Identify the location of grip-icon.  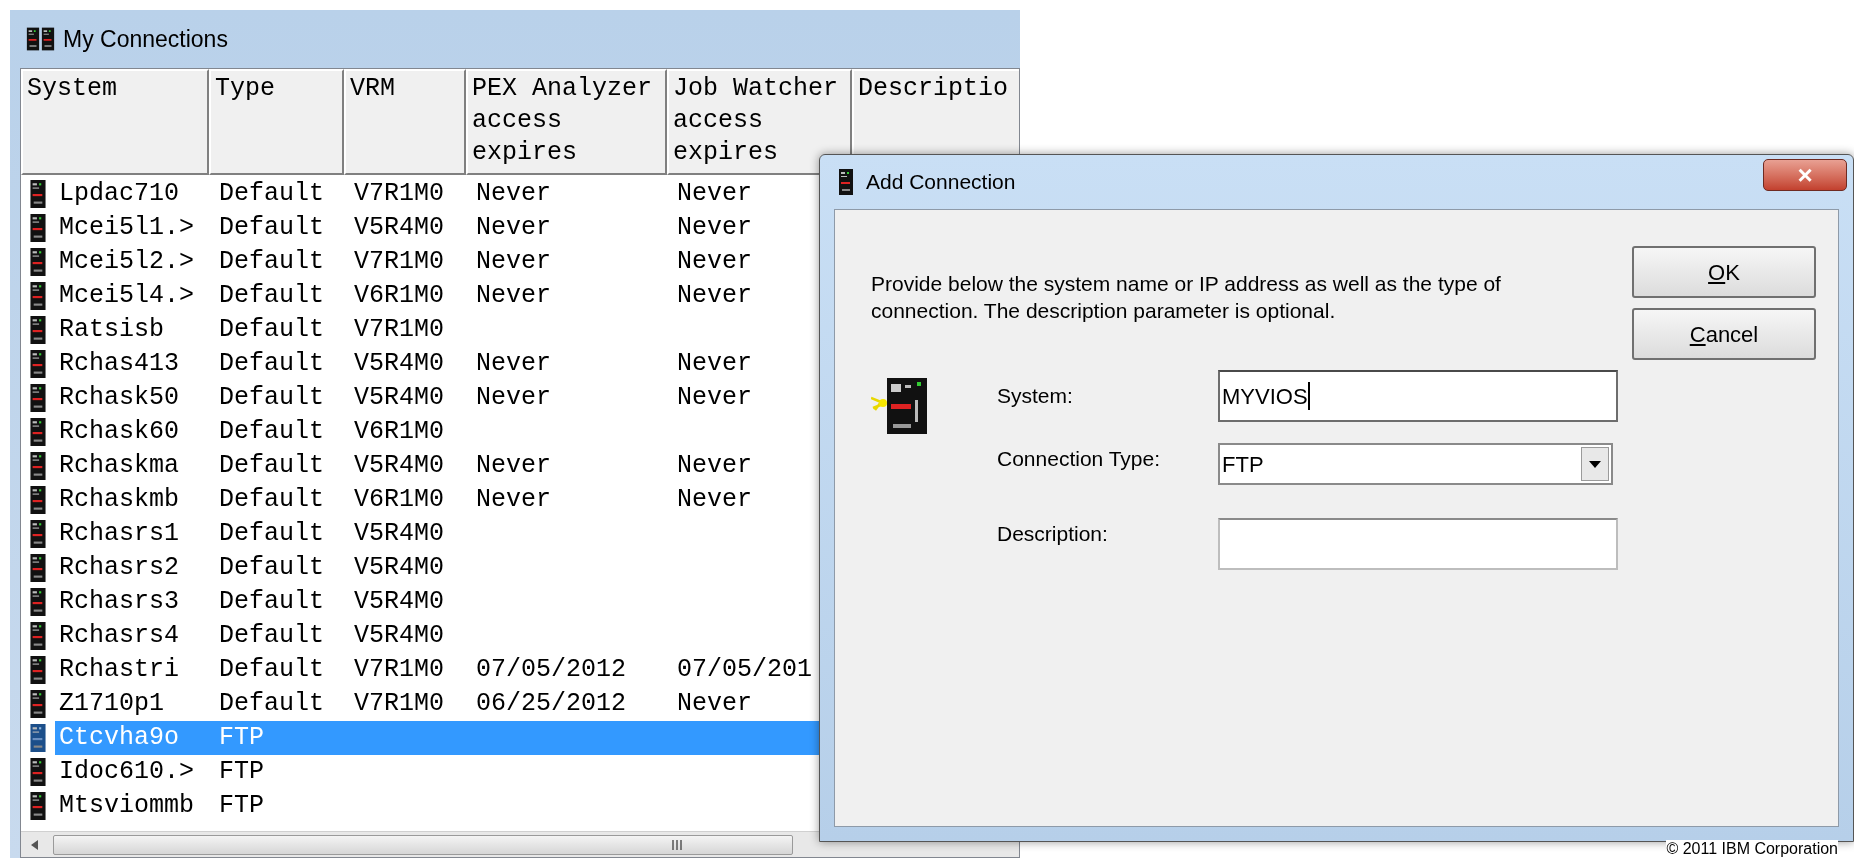
(677, 844).